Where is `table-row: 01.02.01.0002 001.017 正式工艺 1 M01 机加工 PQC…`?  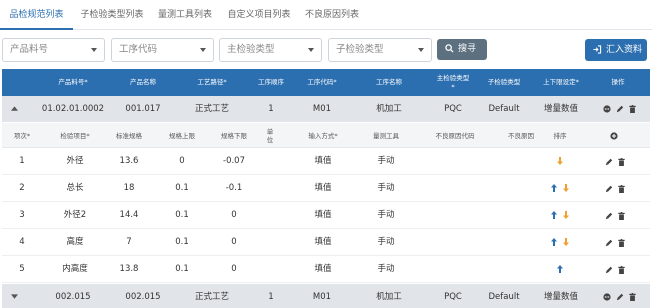 table-row: 01.02.01.0002 001.017 正式工艺 1 M01 机加工 PQC… is located at coordinates (326, 109).